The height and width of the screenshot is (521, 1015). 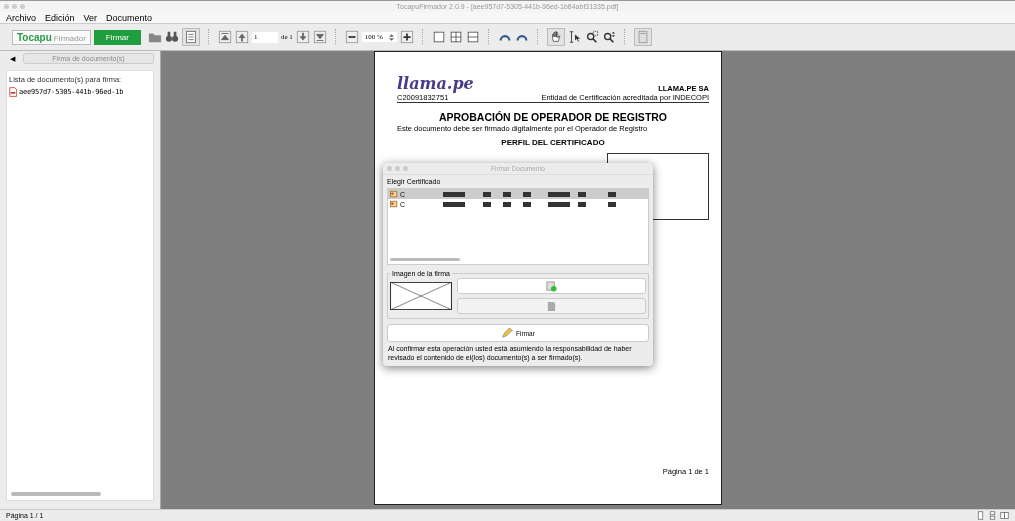 What do you see at coordinates (129, 17) in the screenshot?
I see `menu-item: Documento` at bounding box center [129, 17].